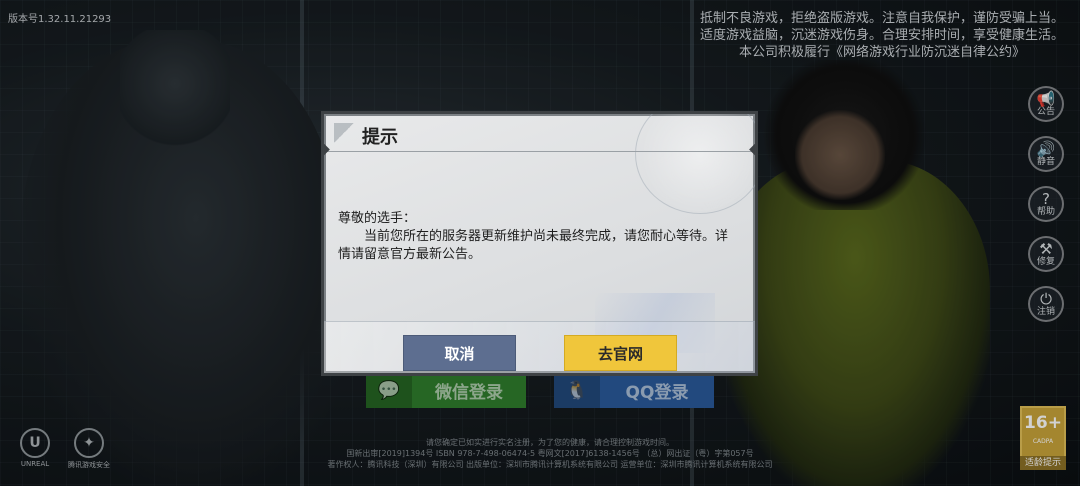 Image resolution: width=1080 pixels, height=486 pixels. I want to click on dialog-footer: 取消 去官网, so click(539, 347).